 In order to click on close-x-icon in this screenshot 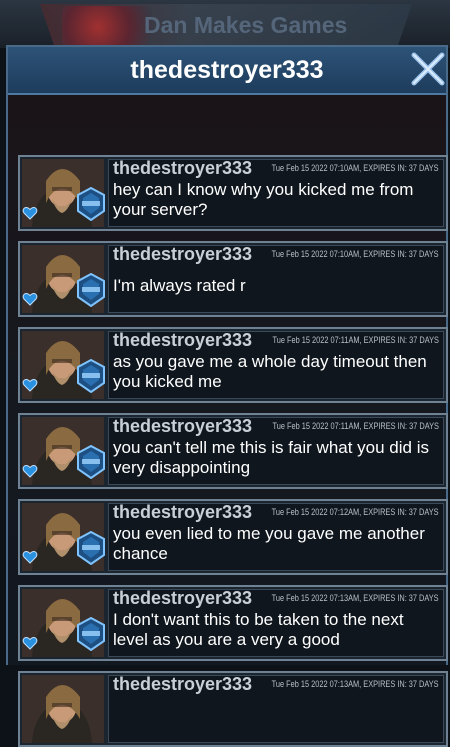, I will do `click(428, 69)`.